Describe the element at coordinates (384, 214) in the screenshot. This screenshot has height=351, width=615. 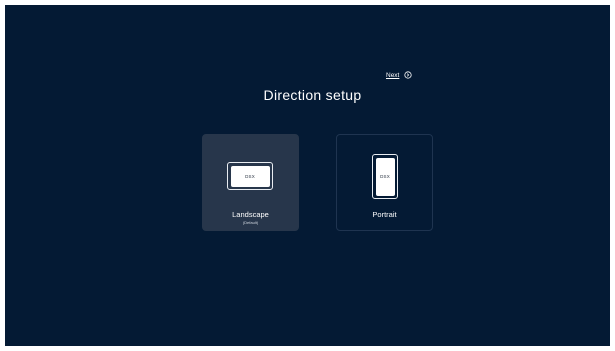
I see `portrait-label: Portrait` at that location.